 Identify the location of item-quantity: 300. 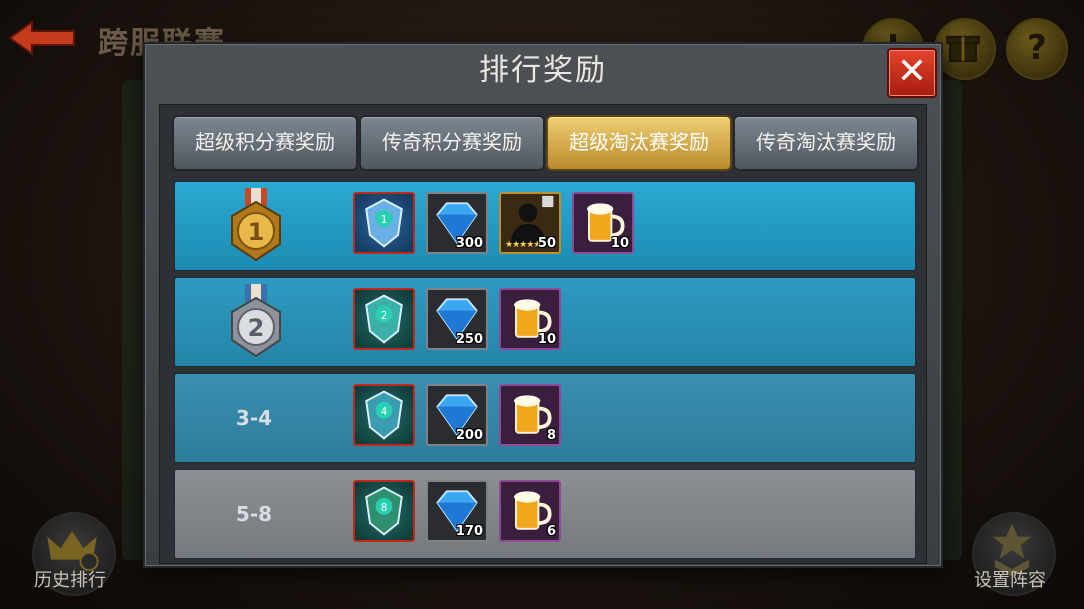
(469, 243).